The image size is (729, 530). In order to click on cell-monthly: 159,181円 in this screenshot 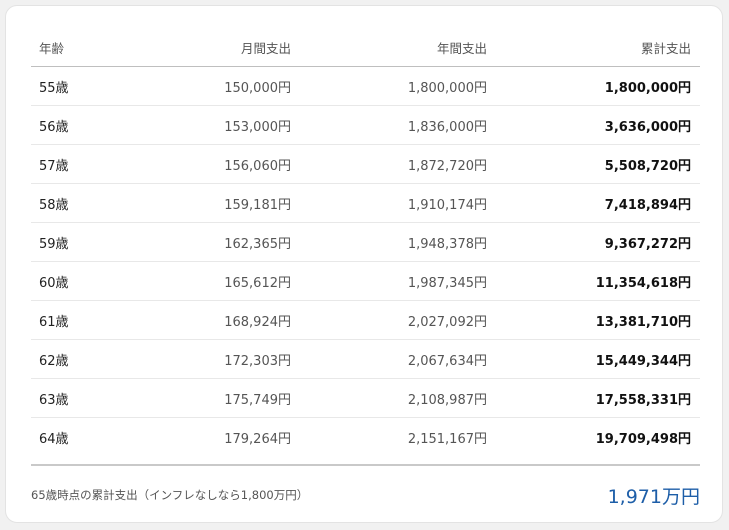, I will do `click(257, 205)`.